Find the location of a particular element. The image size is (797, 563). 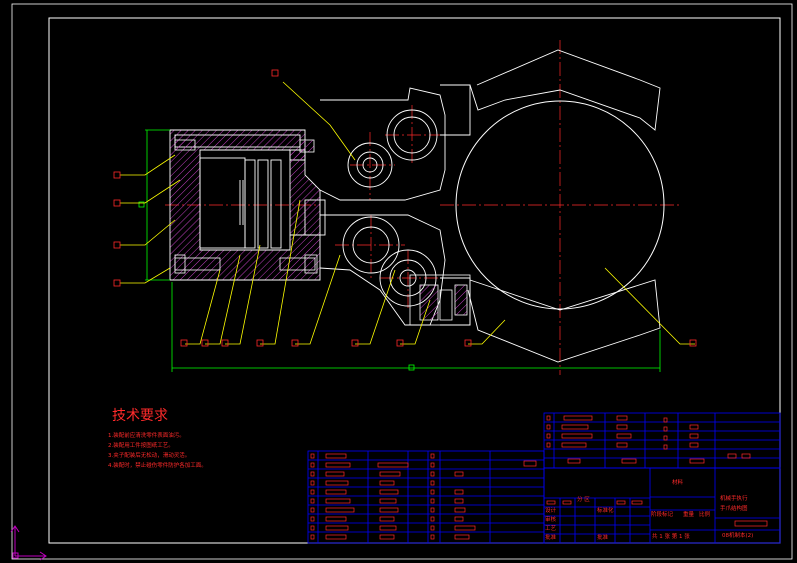

parts-list-upper-cells is located at coordinates (648, 439).